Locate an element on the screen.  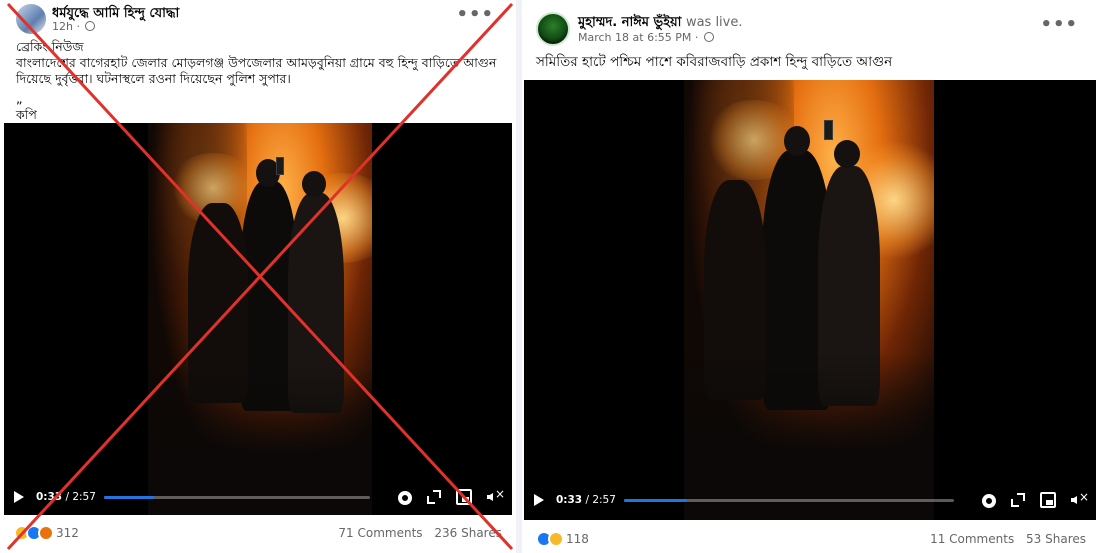
reactions: 118 is located at coordinates (562, 539).